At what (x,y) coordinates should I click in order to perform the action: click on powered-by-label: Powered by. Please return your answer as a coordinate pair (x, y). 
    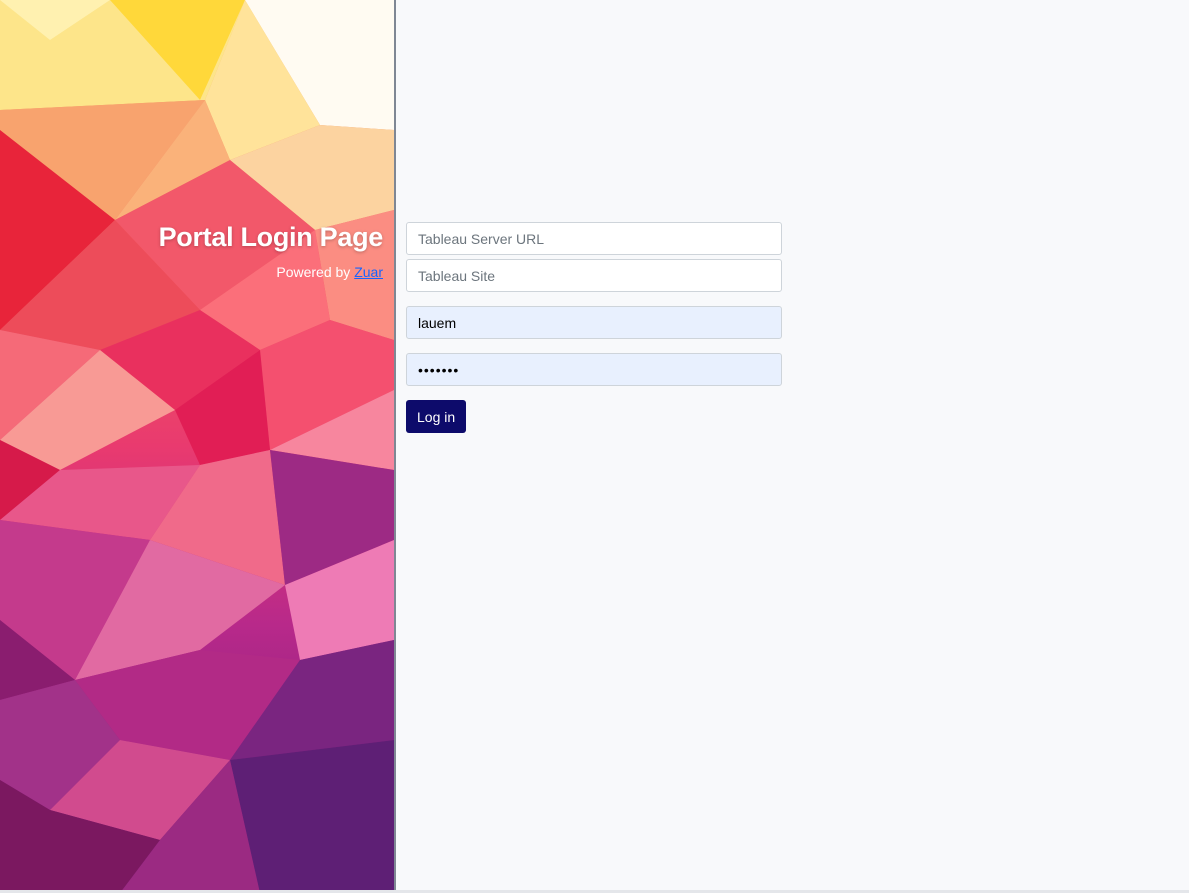
    Looking at the image, I should click on (315, 272).